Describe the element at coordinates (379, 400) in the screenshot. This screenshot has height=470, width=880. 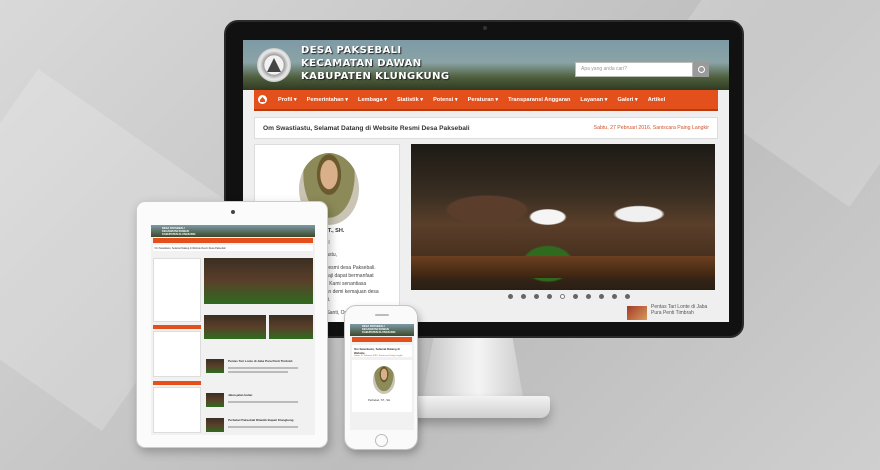
I see `phone-profile-name: Perbekel, ST., SH.` at that location.